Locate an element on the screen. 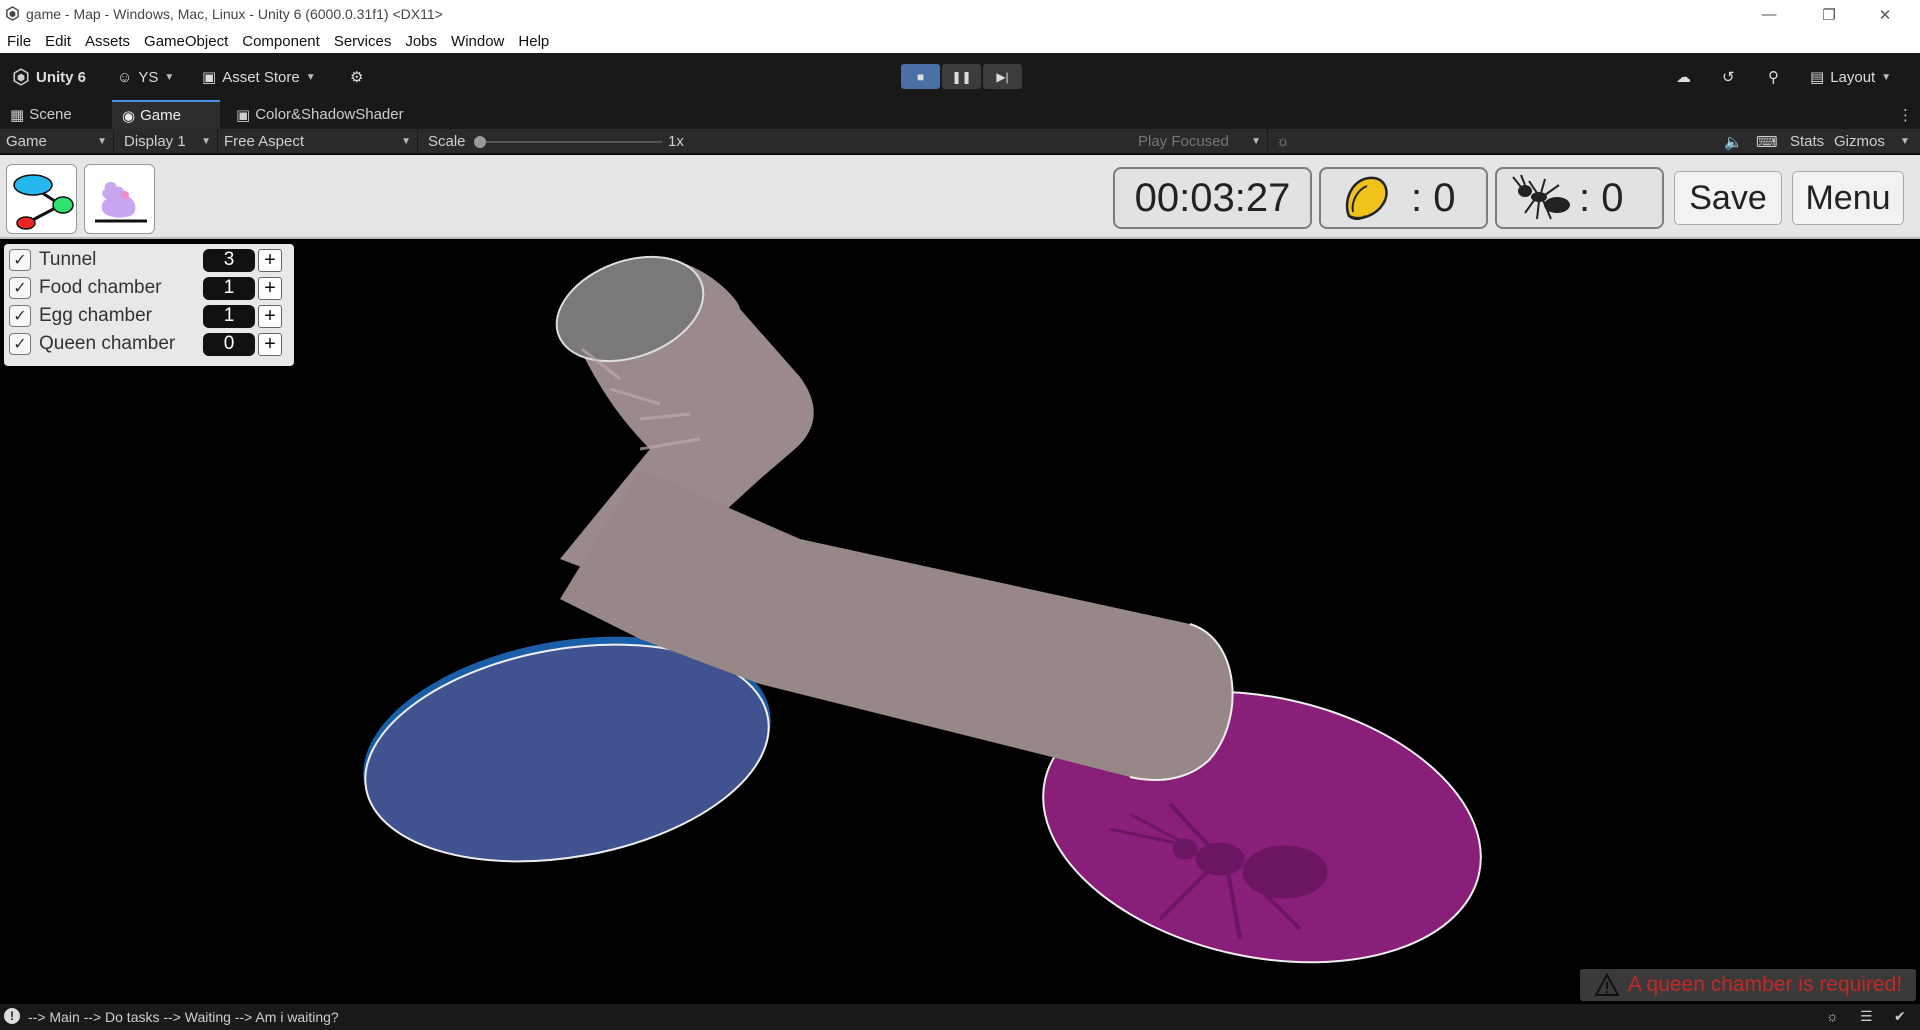 Image resolution: width=1920 pixels, height=1030 pixels. shader-file-icon: ▣ is located at coordinates (243, 115).